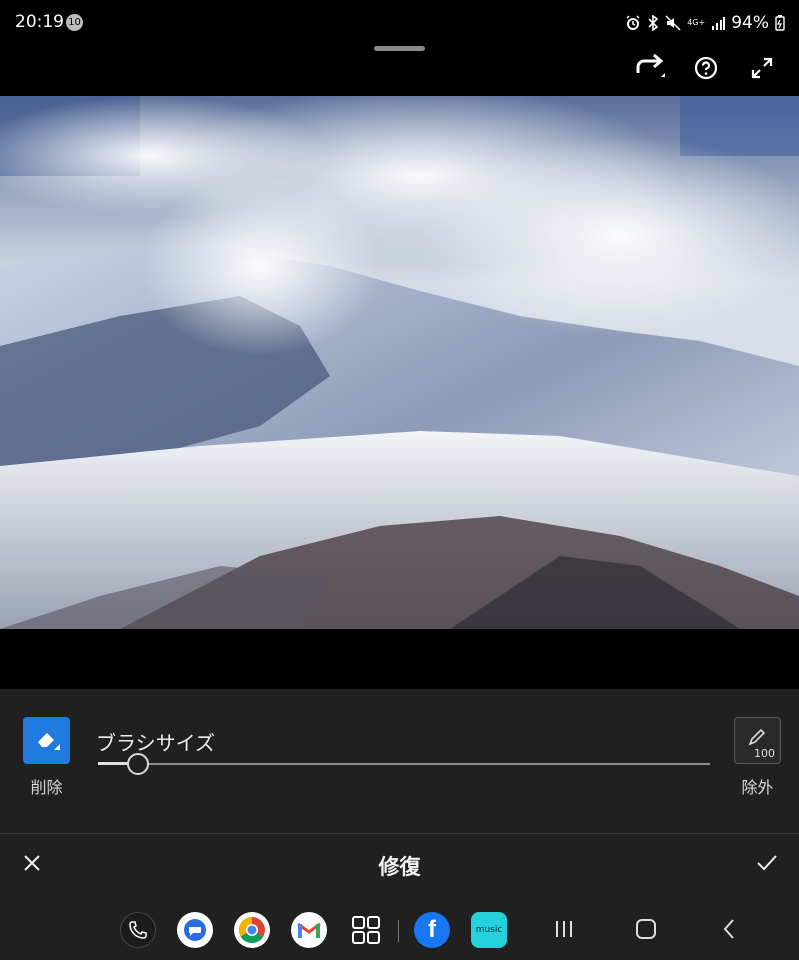 The image size is (799, 960). I want to click on network-type-icon: 4G+, so click(696, 23).